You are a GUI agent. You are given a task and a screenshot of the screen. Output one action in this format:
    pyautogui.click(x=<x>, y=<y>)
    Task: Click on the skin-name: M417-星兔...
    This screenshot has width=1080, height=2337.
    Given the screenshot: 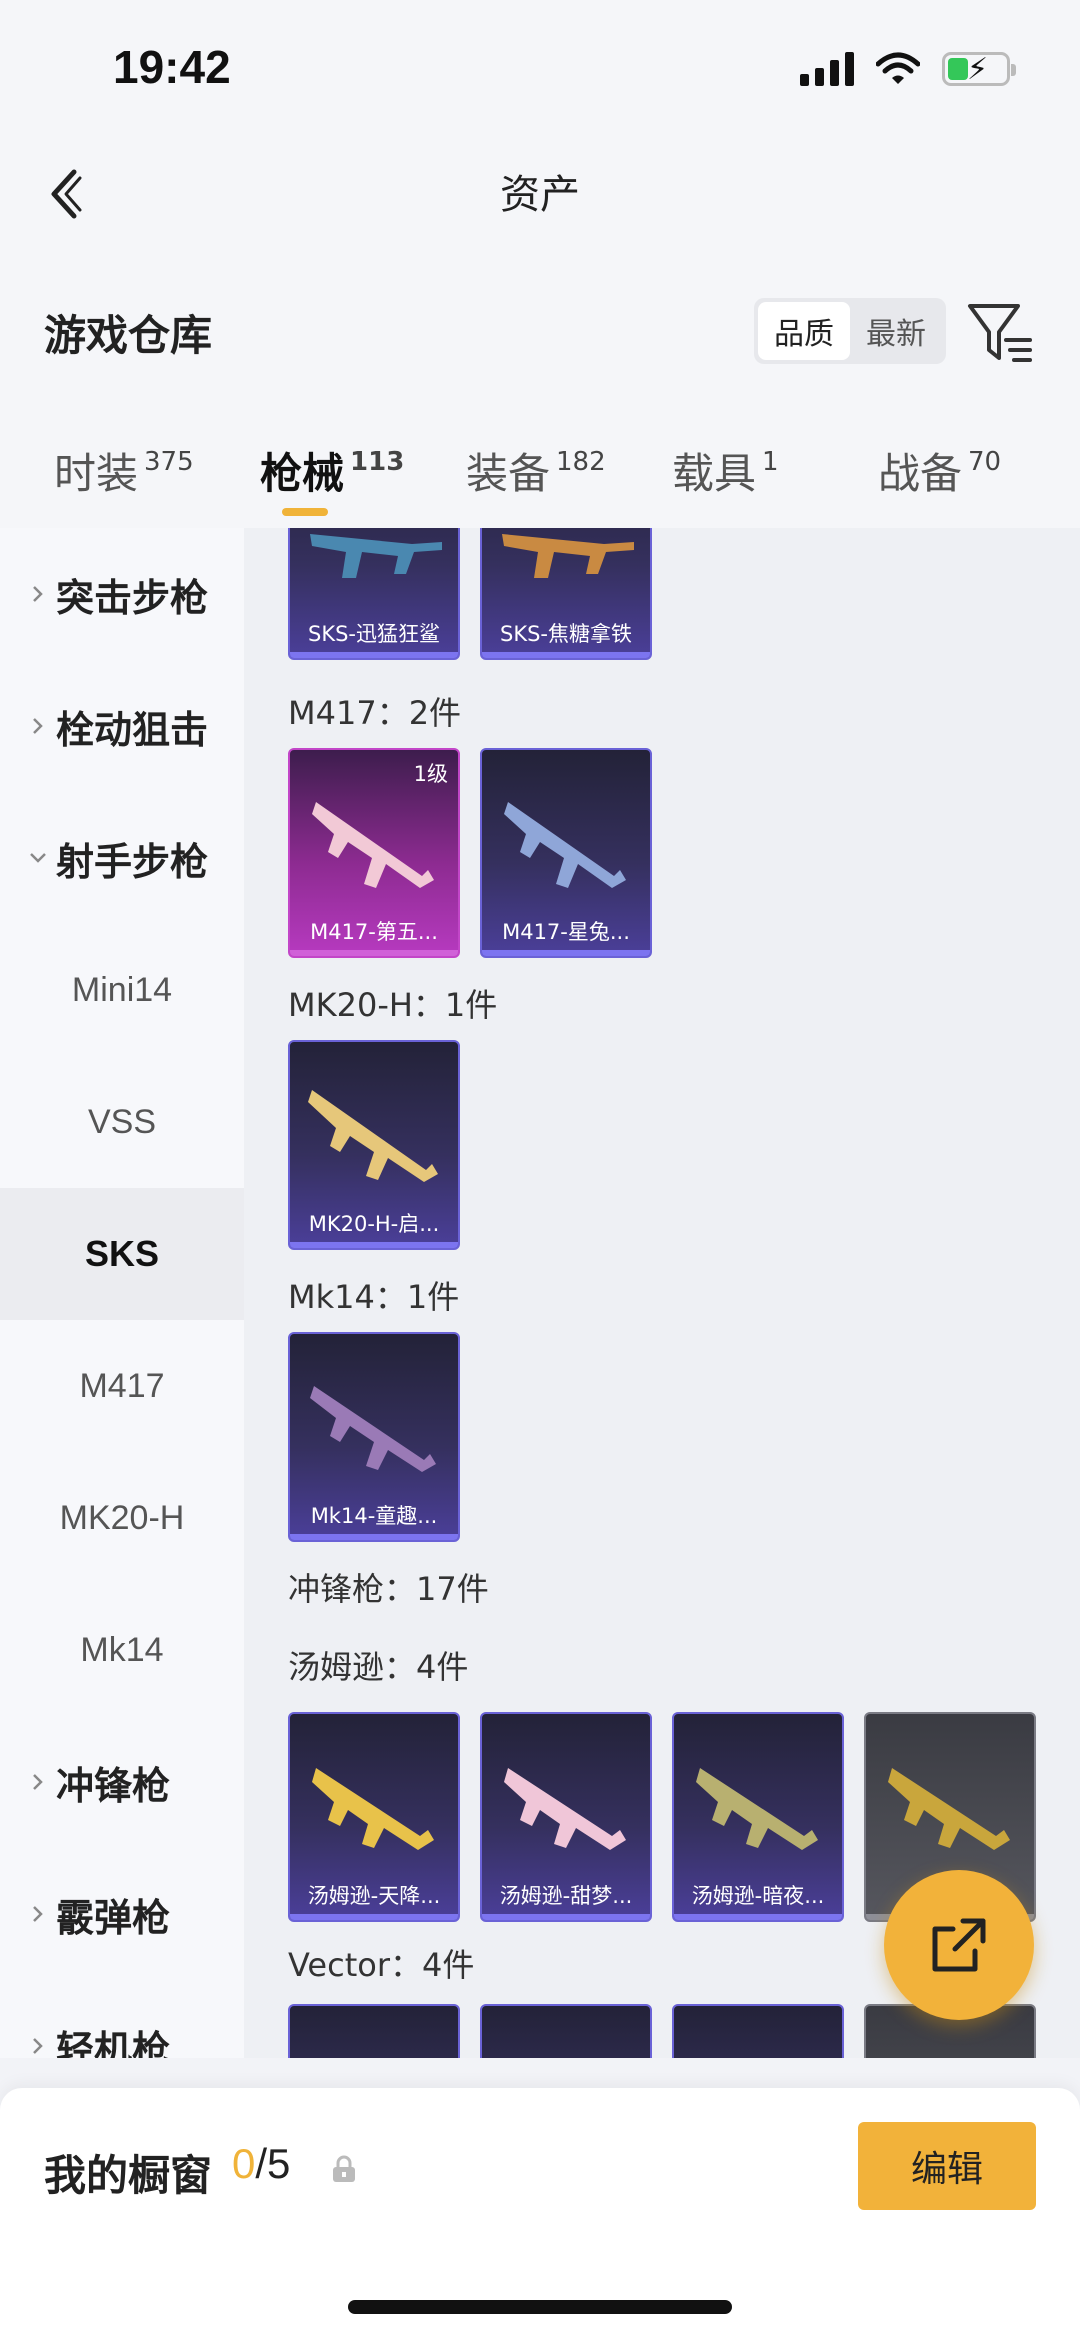 What is the action you would take?
    pyautogui.click(x=566, y=932)
    